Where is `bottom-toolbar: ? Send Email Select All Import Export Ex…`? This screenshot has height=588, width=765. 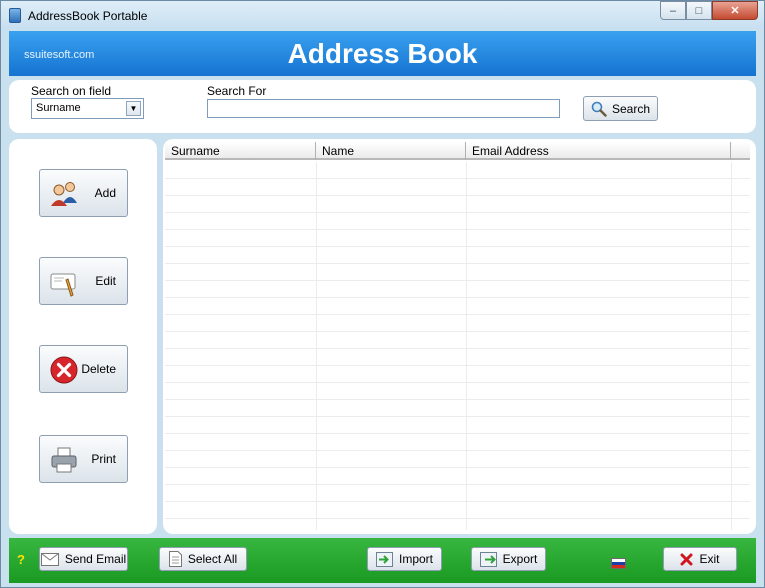 bottom-toolbar: ? Send Email Select All Import Export Ex… is located at coordinates (382, 560).